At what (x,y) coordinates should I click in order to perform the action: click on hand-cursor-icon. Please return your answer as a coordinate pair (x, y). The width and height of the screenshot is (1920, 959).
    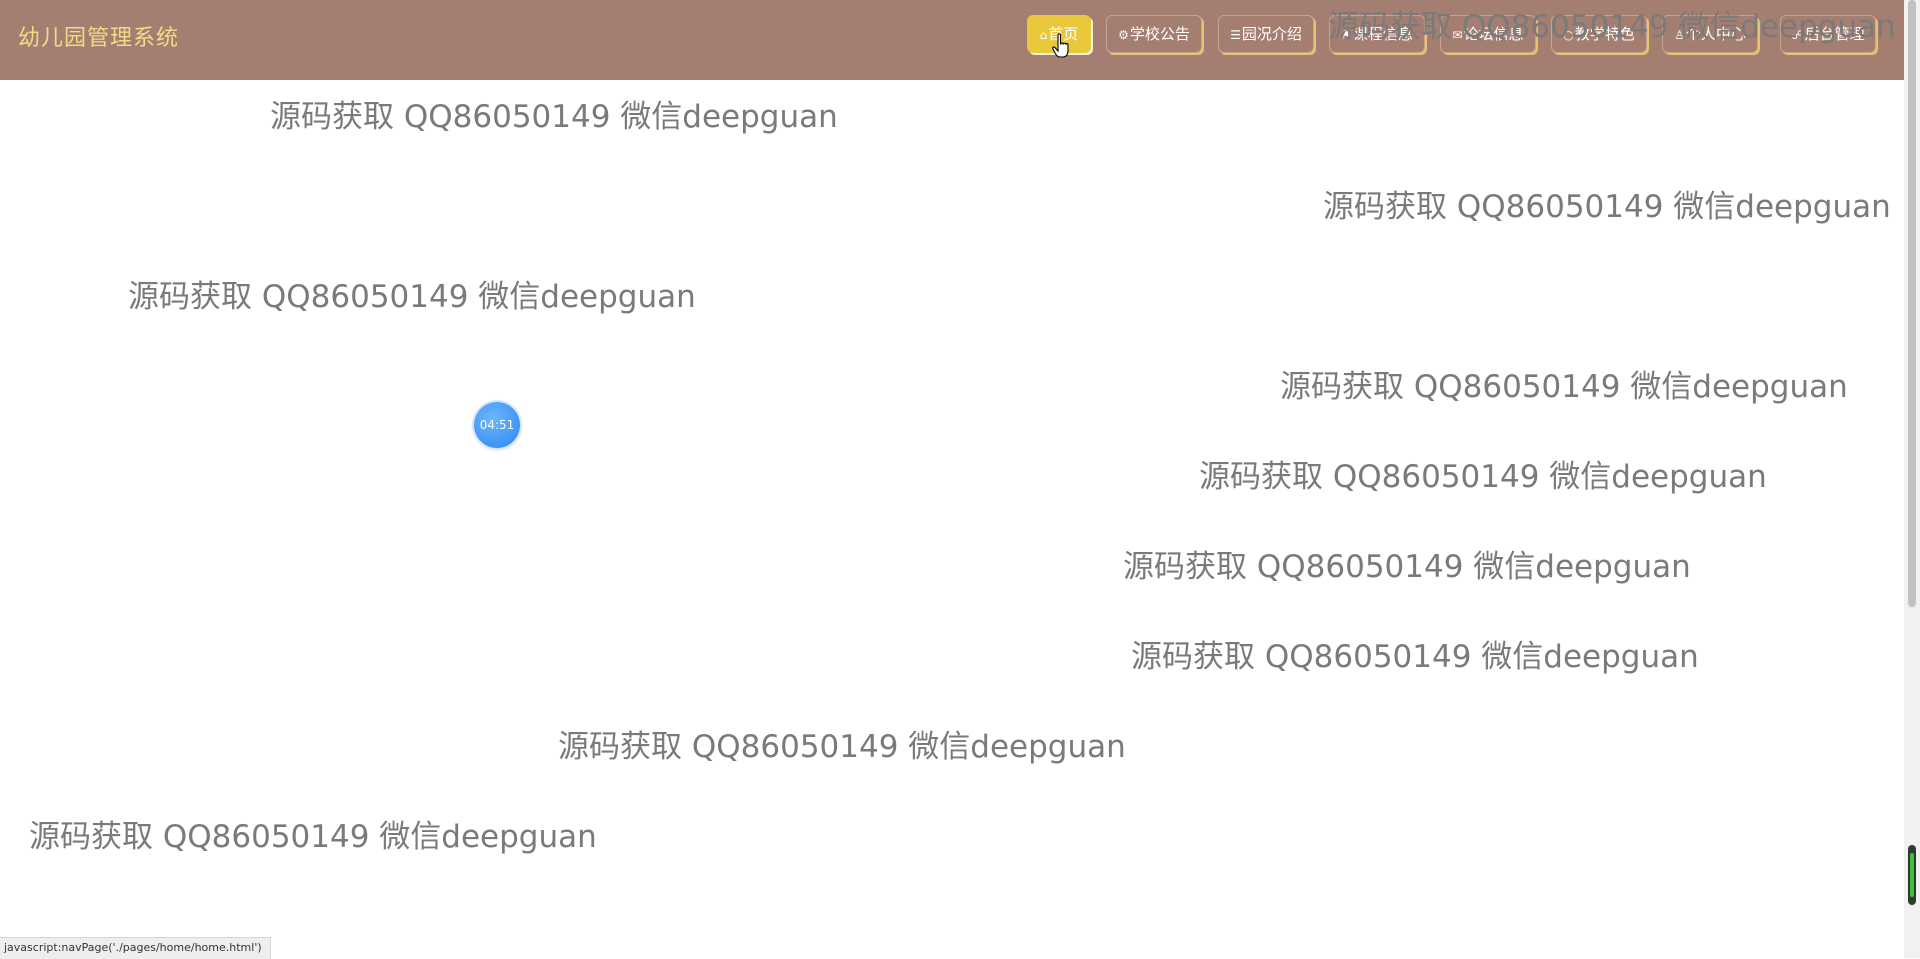
    Looking at the image, I should click on (1060, 45).